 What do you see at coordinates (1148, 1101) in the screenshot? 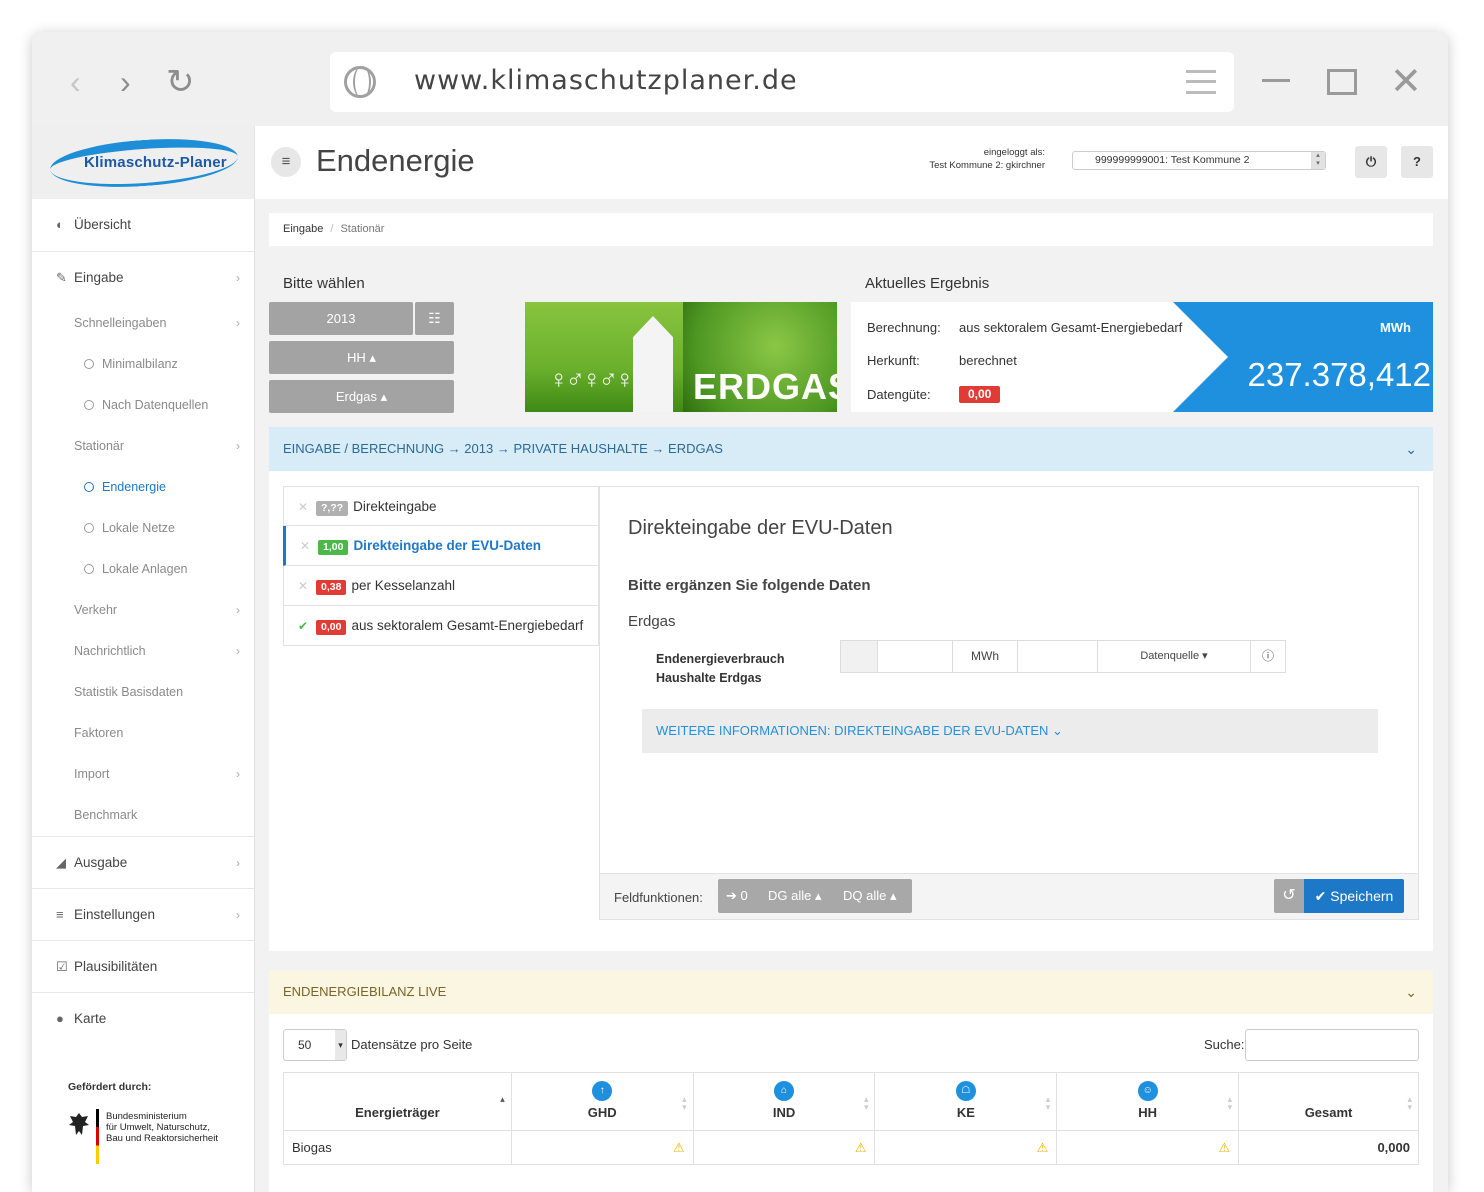
I see `col-header-hh: ☺ HH ▴ ▾` at bounding box center [1148, 1101].